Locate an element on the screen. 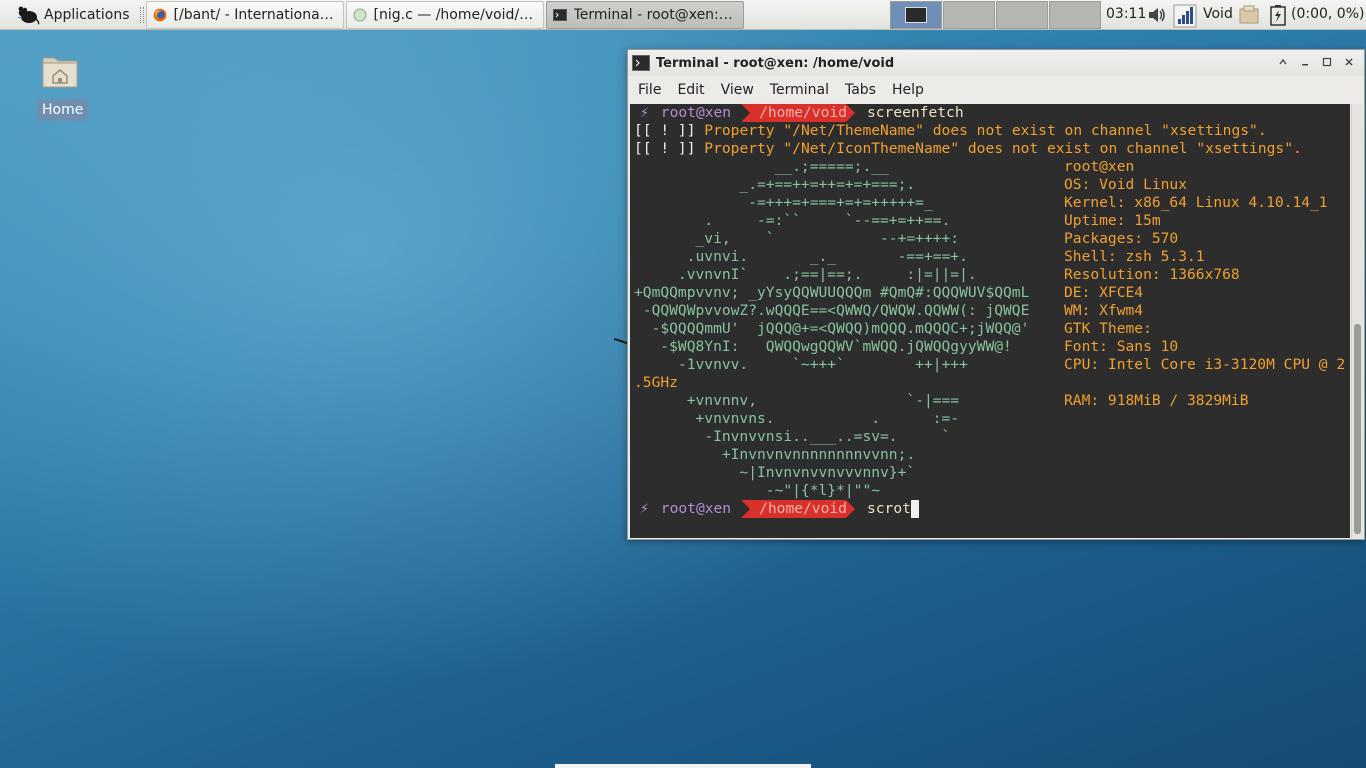 The image size is (1366, 768). cpu-wrap-line: .5GHz is located at coordinates (656, 382).